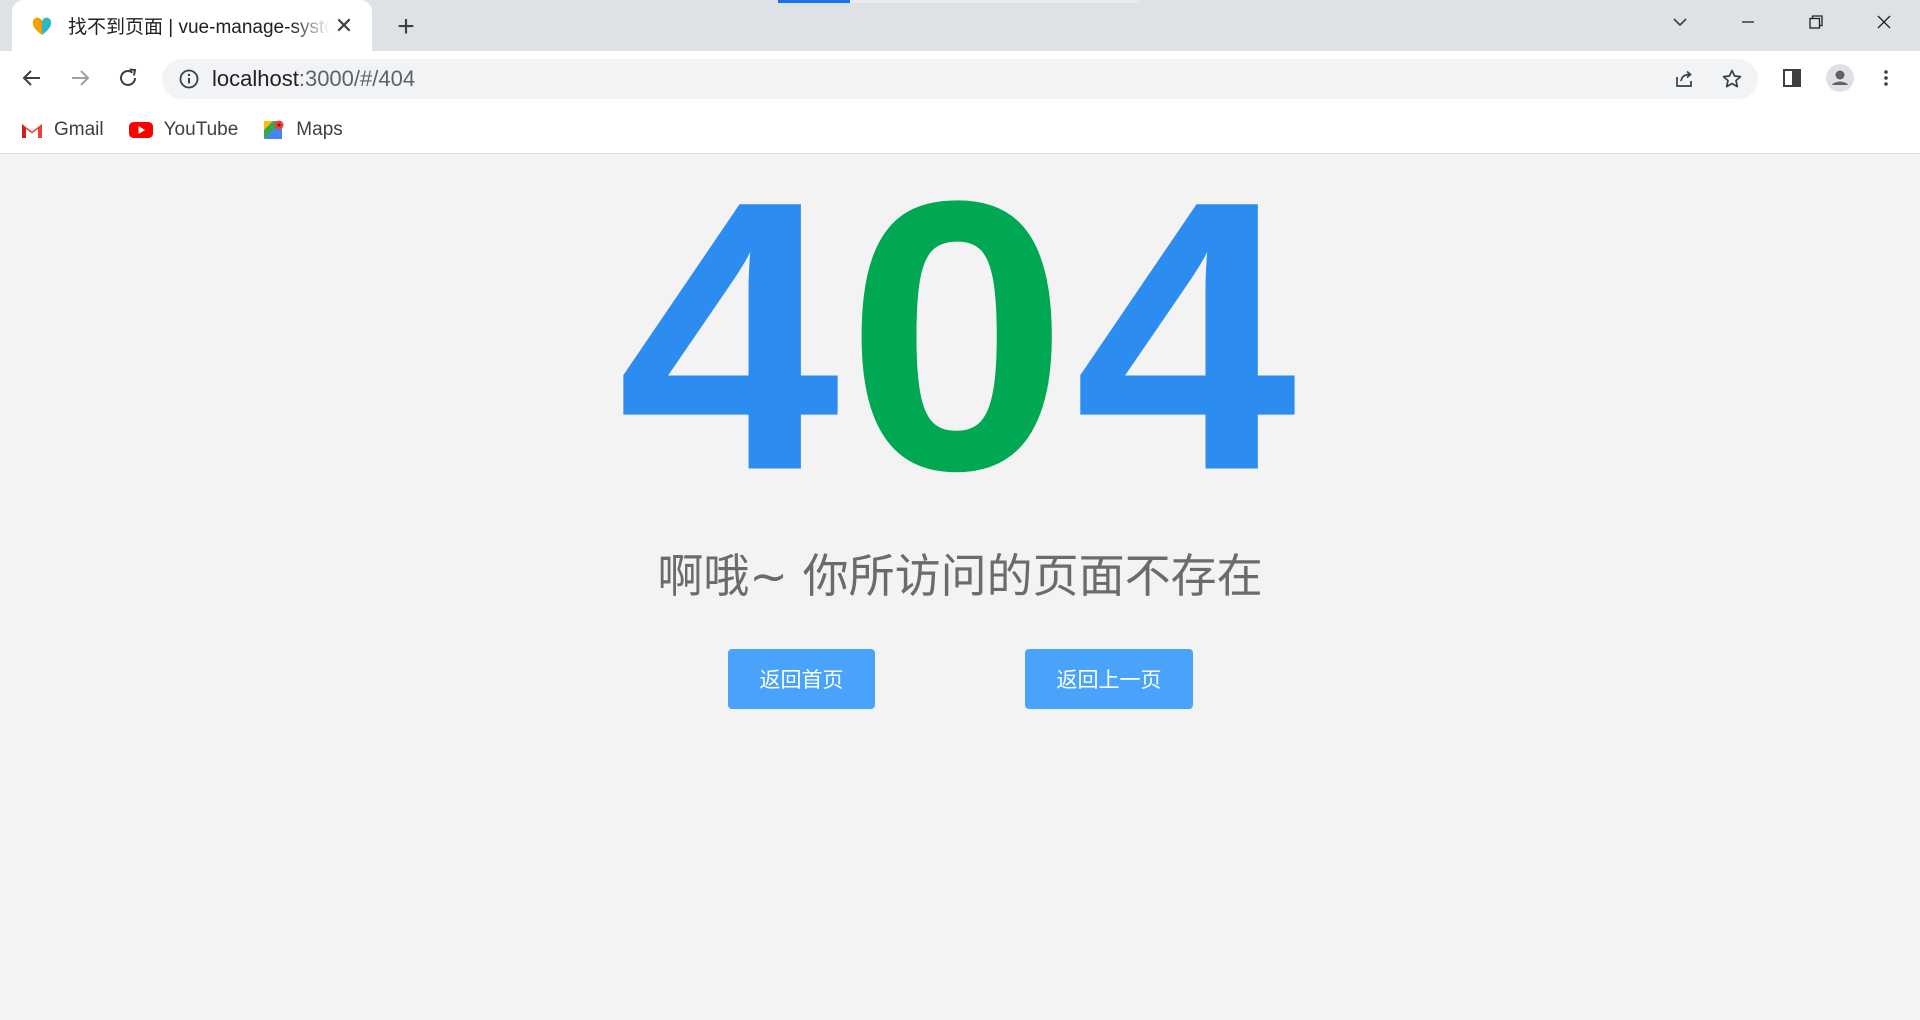  I want to click on star-icon, so click(1732, 78).